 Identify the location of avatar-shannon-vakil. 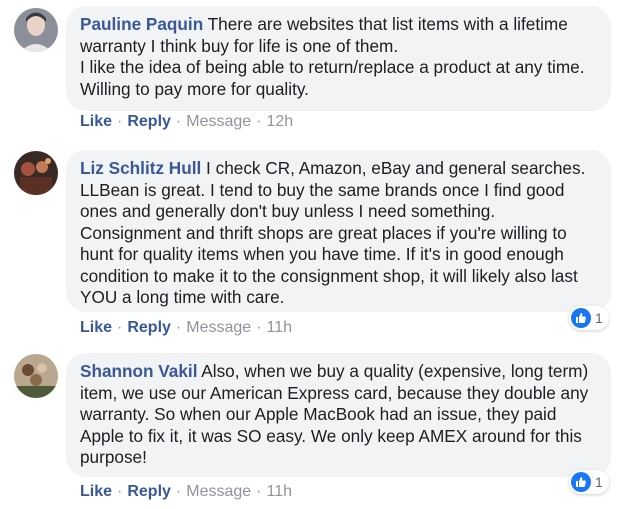
(36, 376).